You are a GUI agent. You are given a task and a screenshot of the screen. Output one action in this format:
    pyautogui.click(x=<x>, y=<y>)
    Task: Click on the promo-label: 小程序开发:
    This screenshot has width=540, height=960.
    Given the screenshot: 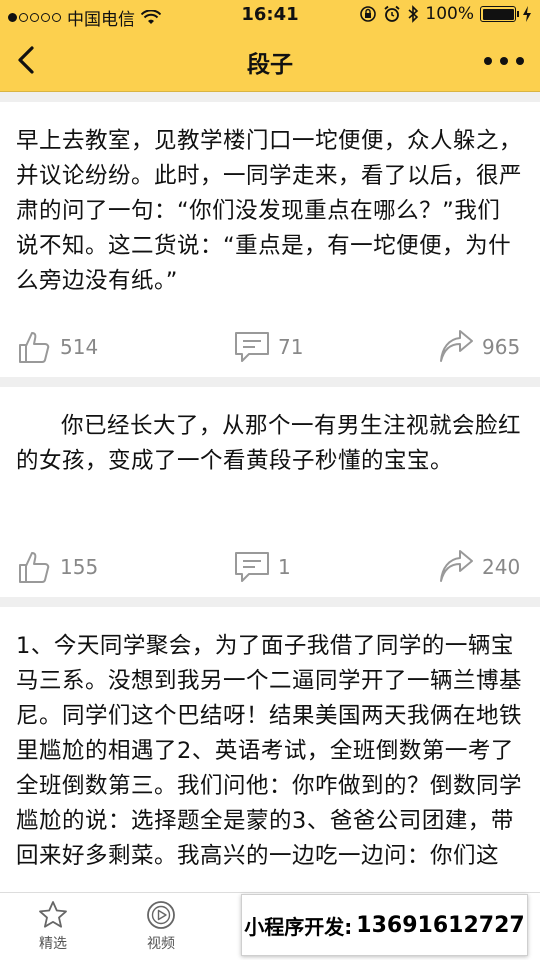 What is the action you would take?
    pyautogui.click(x=298, y=926)
    